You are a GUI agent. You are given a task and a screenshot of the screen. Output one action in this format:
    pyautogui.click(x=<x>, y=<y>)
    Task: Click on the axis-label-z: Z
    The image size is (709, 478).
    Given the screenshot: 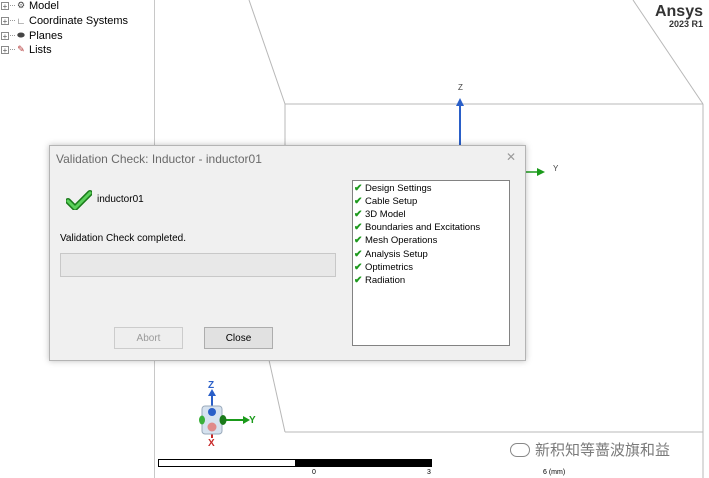 What is the action you would take?
    pyautogui.click(x=460, y=87)
    